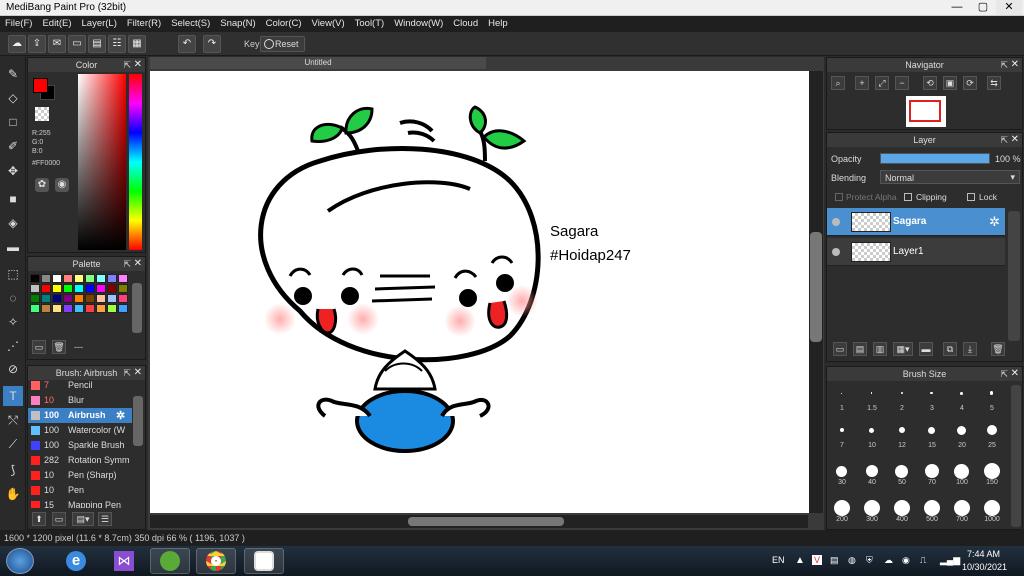 This screenshot has width=1024, height=576. I want to click on medibang-paint-icon, so click(264, 561).